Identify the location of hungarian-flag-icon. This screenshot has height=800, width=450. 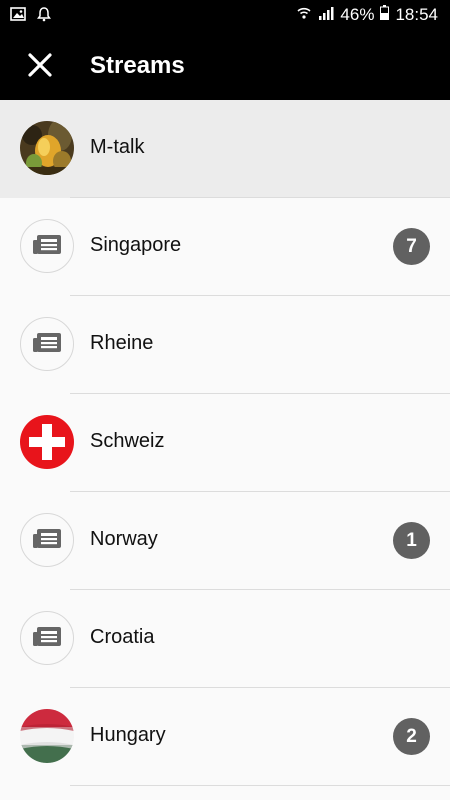
(47, 736).